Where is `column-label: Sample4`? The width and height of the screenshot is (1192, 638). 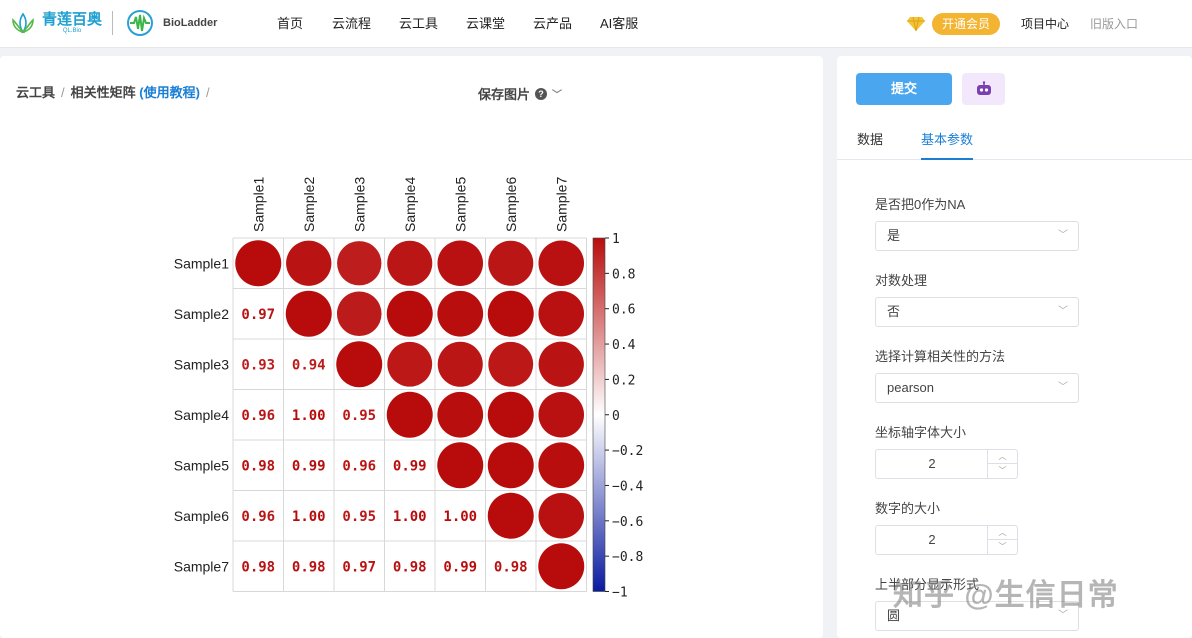 column-label: Sample4 is located at coordinates (410, 204).